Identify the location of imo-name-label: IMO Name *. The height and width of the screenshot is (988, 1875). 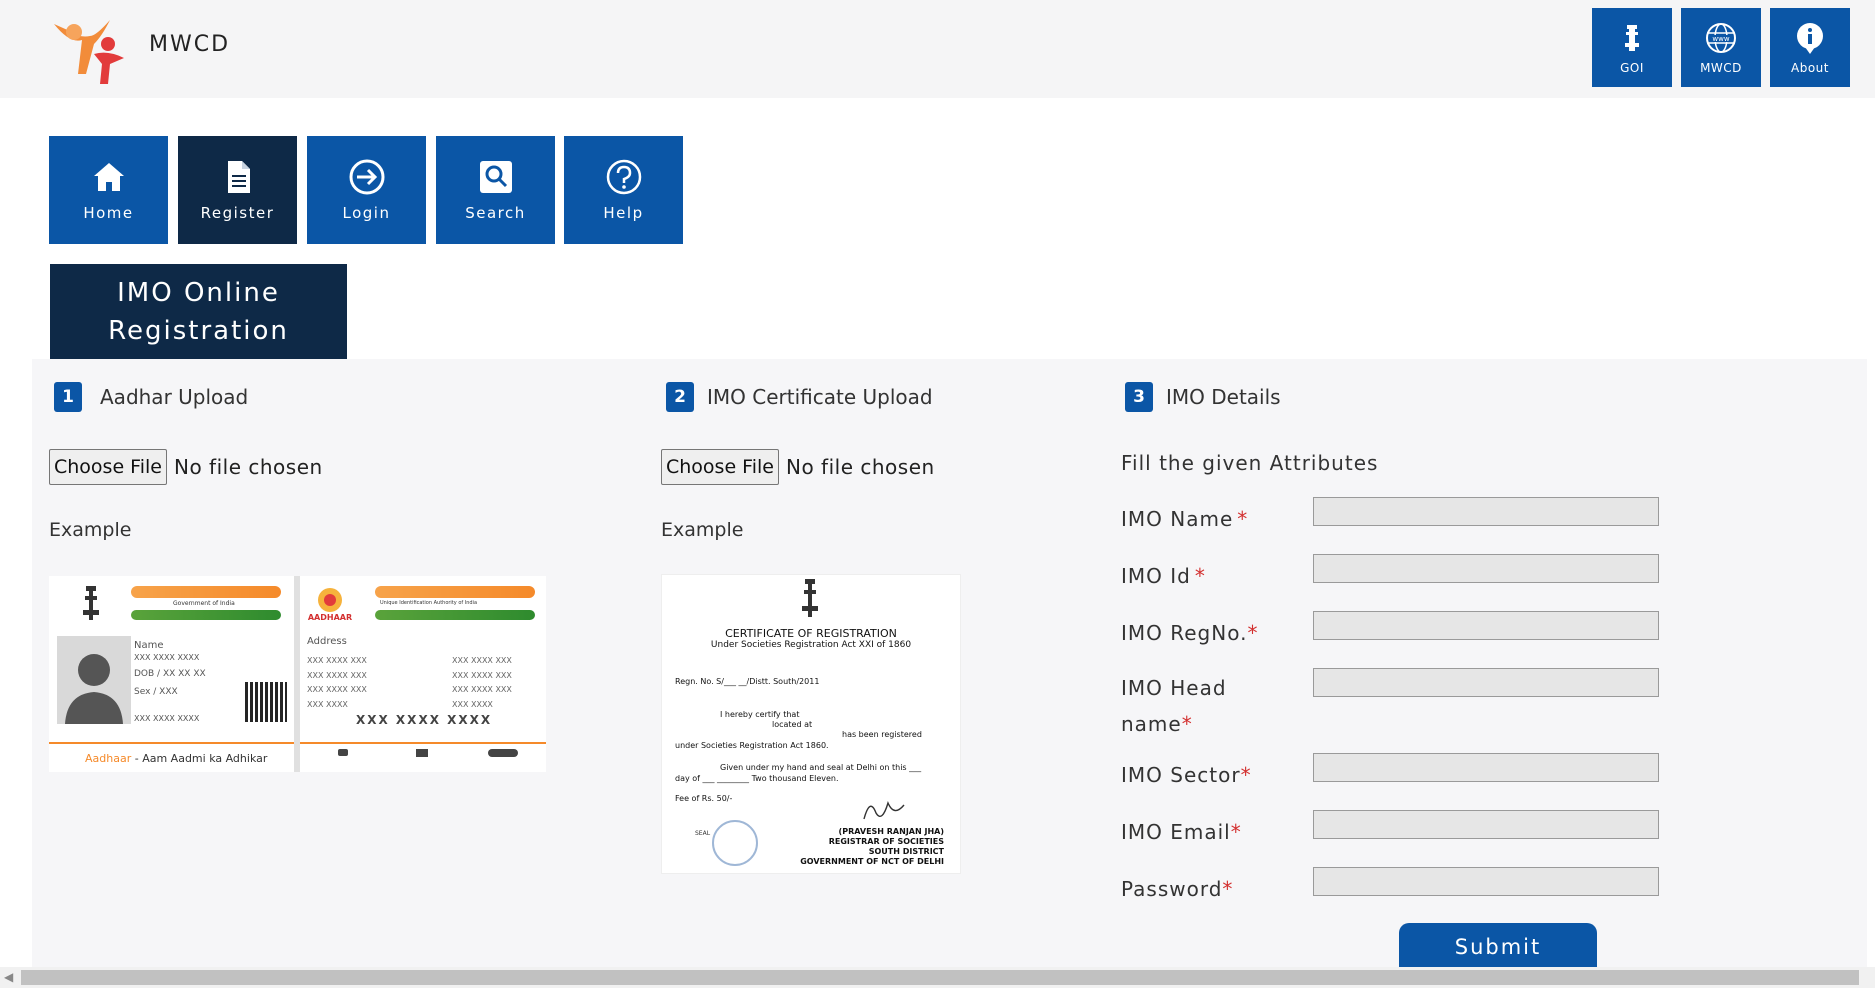
(1185, 519).